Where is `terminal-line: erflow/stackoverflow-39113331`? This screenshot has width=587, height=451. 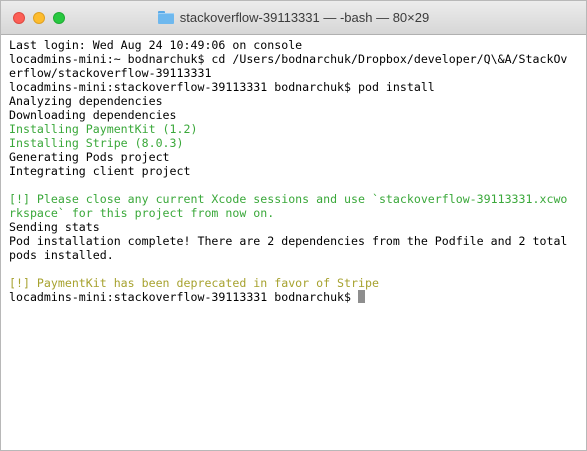
terminal-line: erflow/stackoverflow-39113331 is located at coordinates (294, 73).